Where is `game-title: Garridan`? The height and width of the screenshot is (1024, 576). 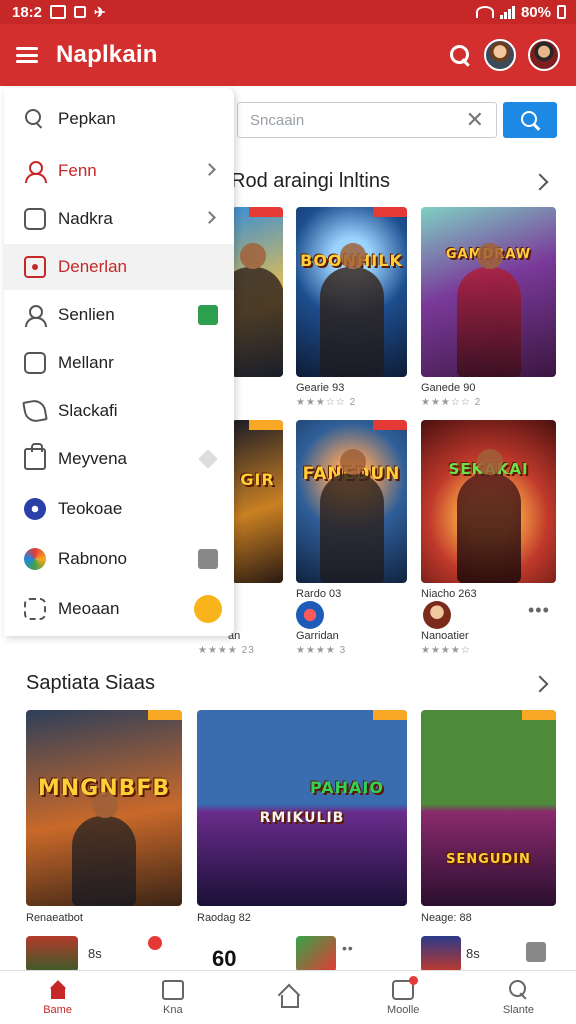 game-title: Garridan is located at coordinates (317, 636).